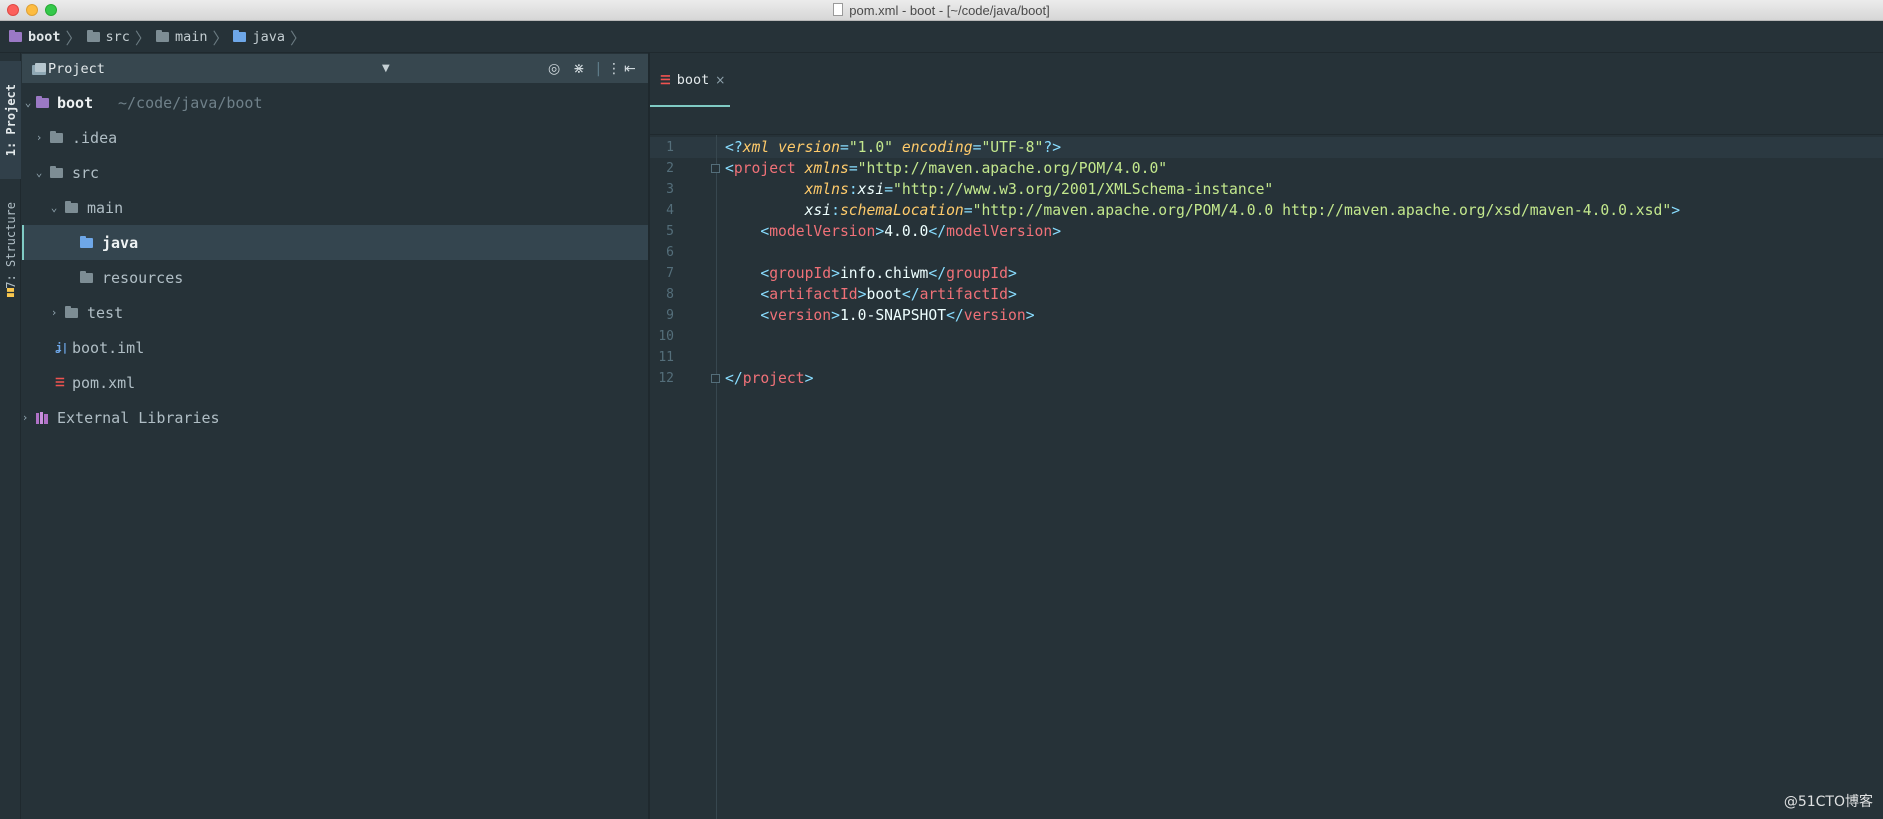 The width and height of the screenshot is (1883, 819). I want to click on project-view-icon, so click(39, 68).